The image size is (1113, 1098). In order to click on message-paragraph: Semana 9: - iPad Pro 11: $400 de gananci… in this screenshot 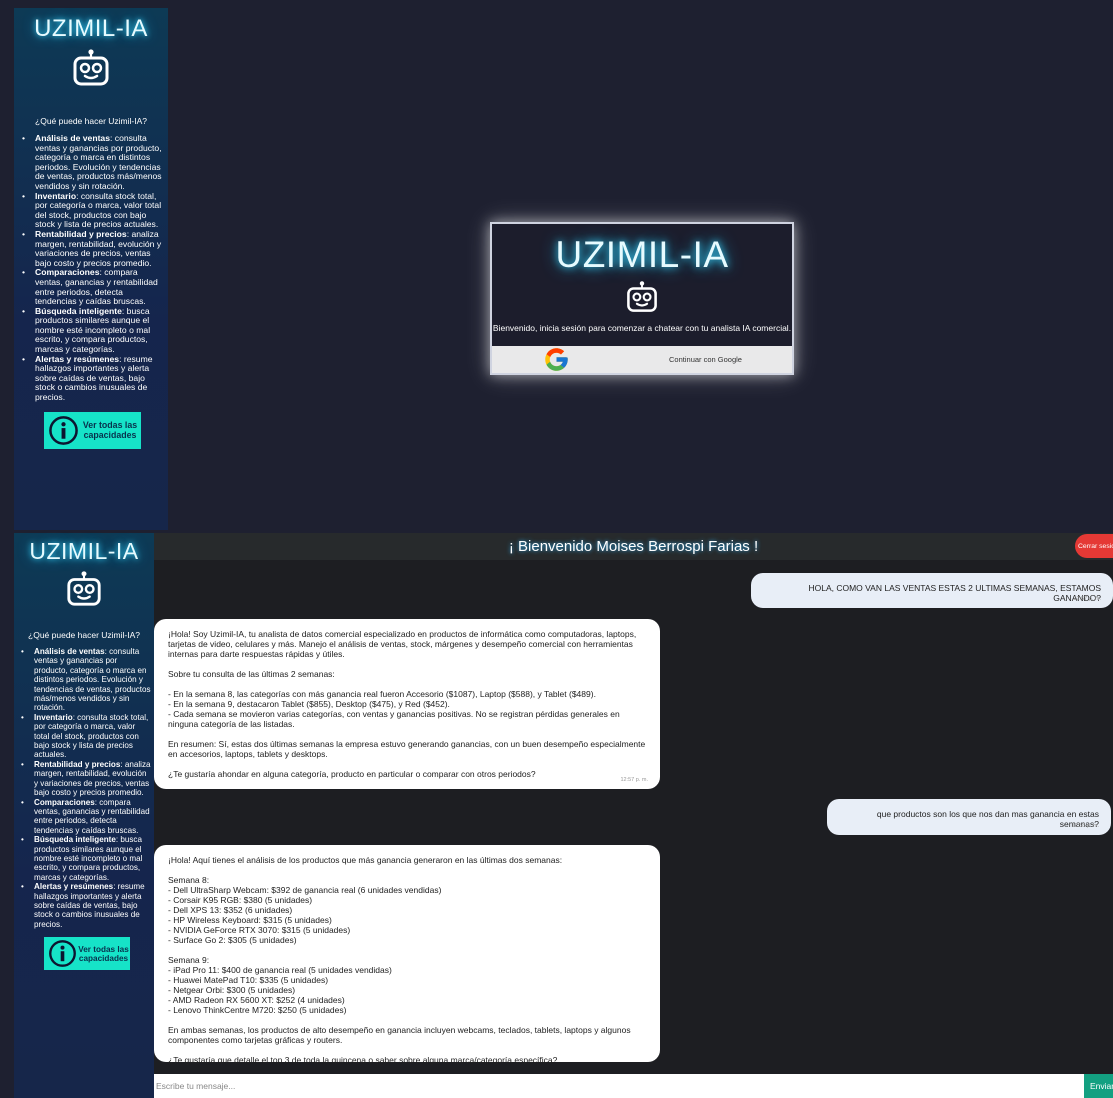, I will do `click(280, 985)`.